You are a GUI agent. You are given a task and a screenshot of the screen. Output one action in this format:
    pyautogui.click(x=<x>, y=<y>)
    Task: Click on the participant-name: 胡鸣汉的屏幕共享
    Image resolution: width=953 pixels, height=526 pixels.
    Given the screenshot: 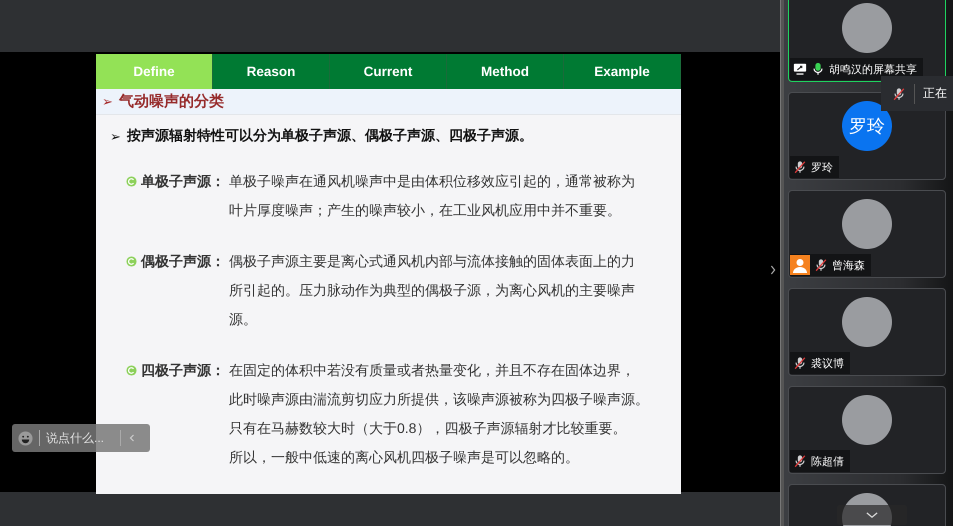 What is the action you would take?
    pyautogui.click(x=873, y=69)
    